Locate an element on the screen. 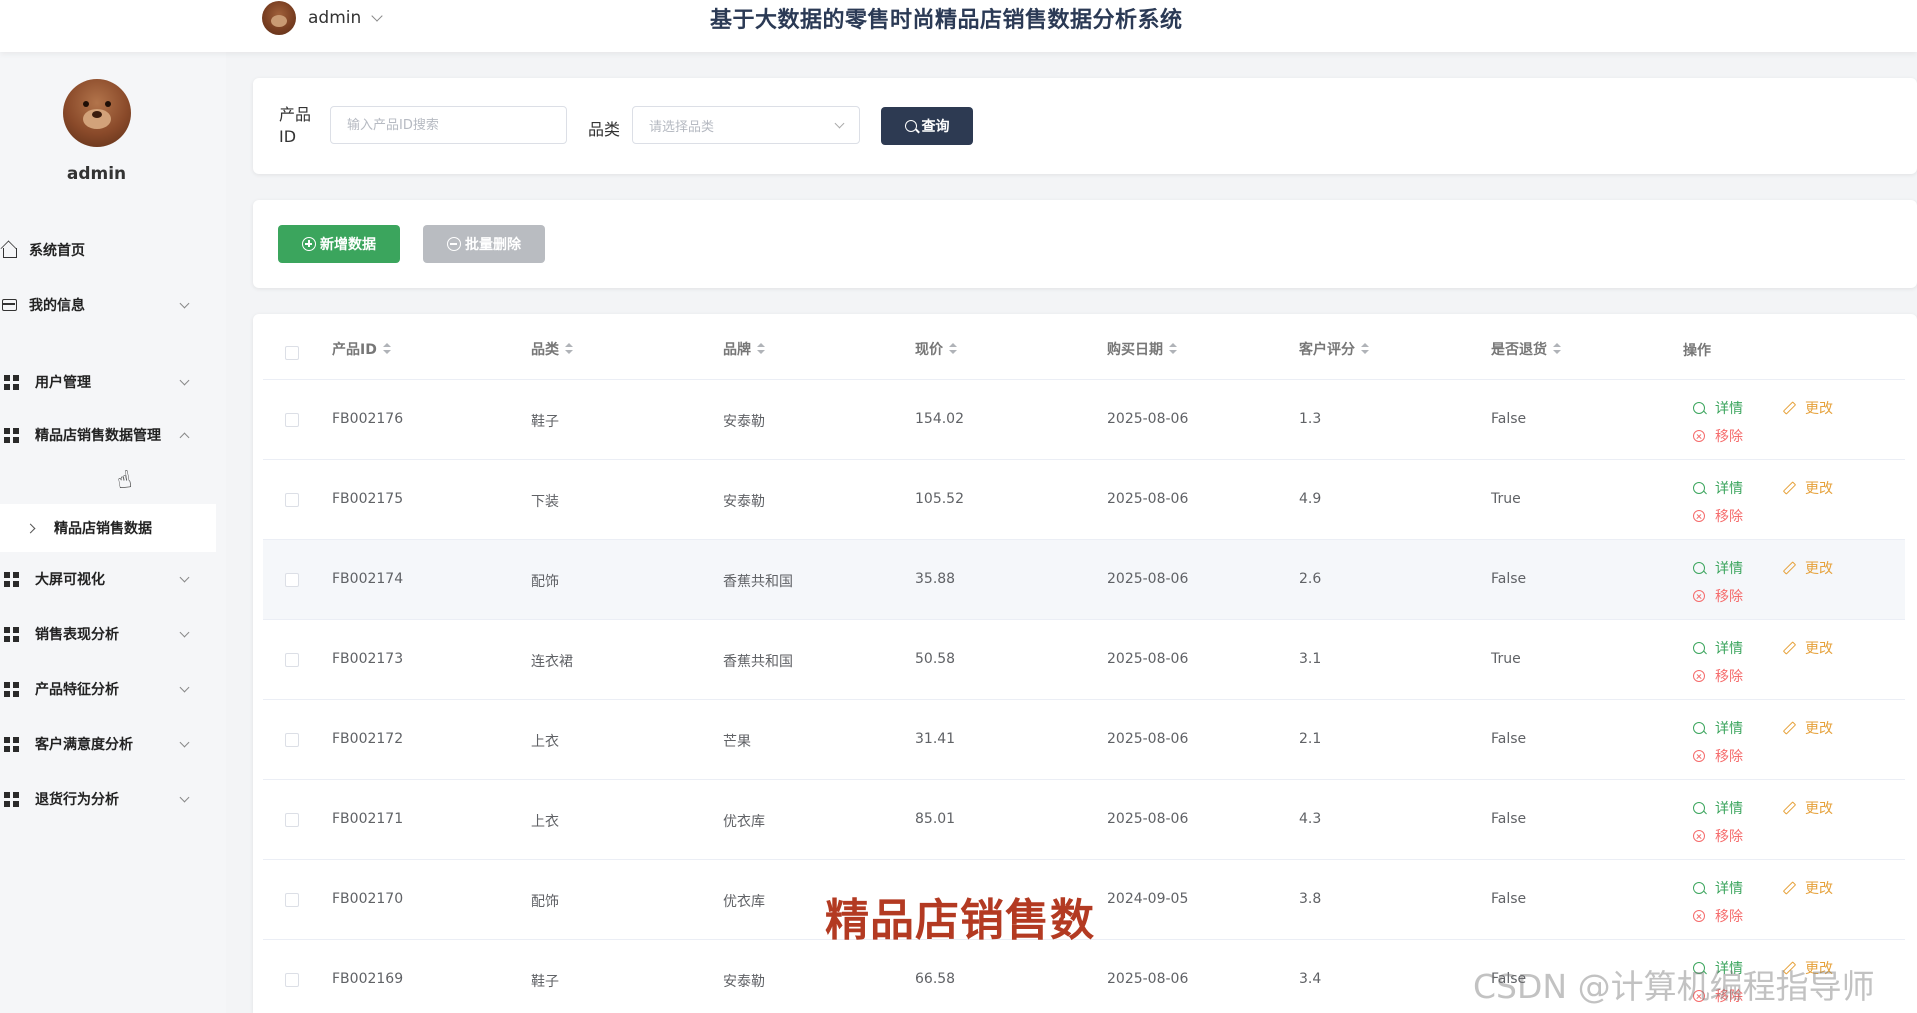 This screenshot has width=1917, height=1013. header-avatar is located at coordinates (279, 18).